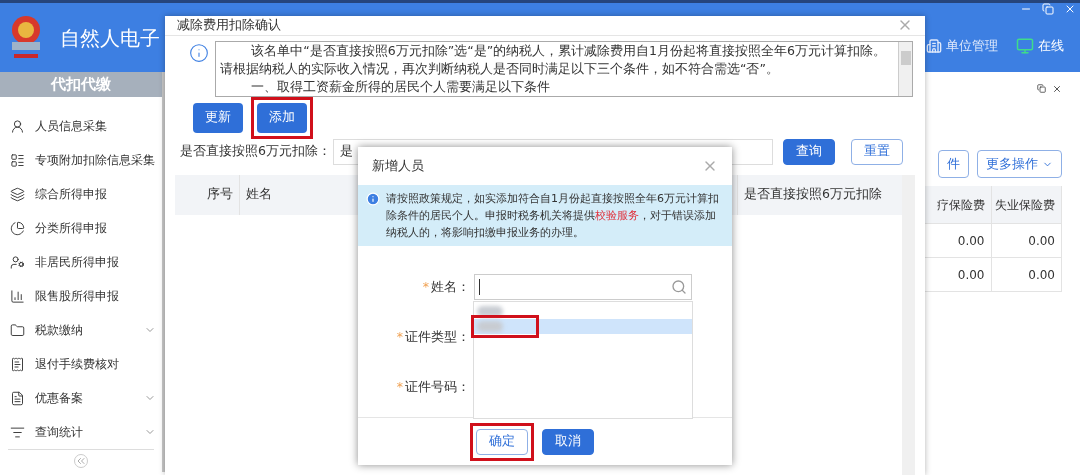 The image size is (1080, 475). Describe the element at coordinates (1026, 205) in the screenshot. I see `column-header: 失业保险费` at that location.